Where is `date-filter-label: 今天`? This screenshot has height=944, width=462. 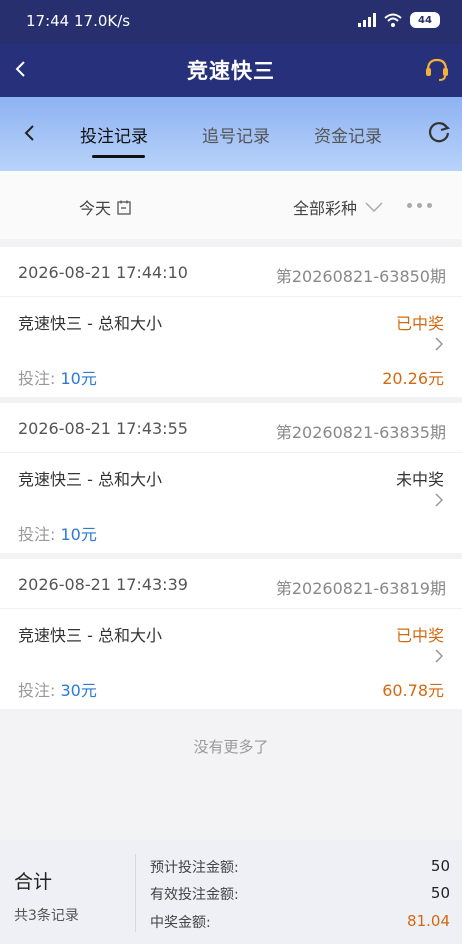 date-filter-label: 今天 is located at coordinates (95, 208).